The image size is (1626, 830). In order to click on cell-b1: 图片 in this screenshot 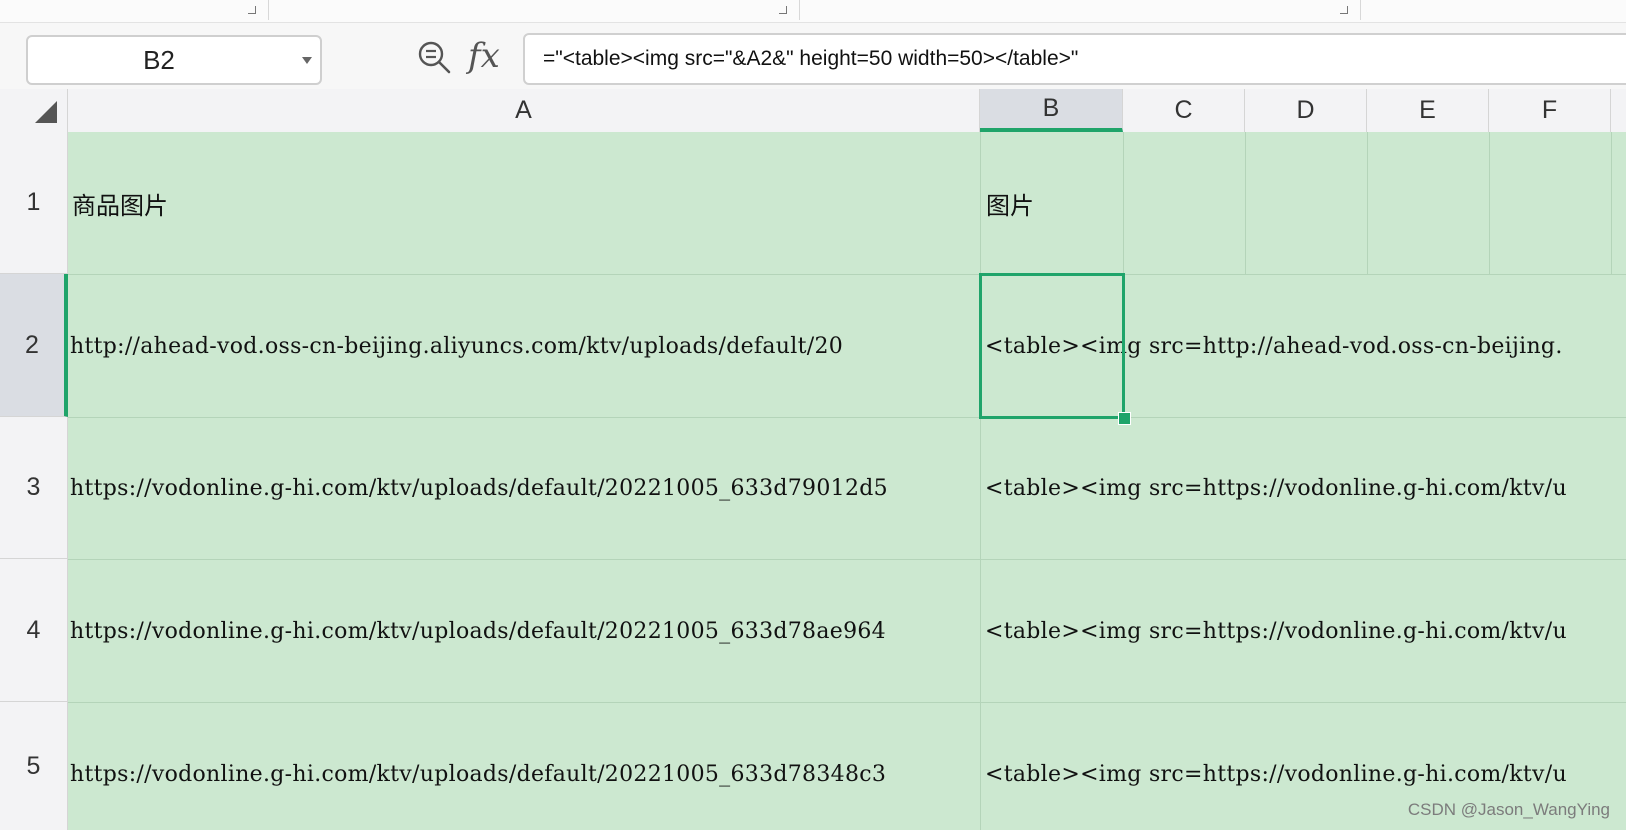, I will do `click(1053, 203)`.